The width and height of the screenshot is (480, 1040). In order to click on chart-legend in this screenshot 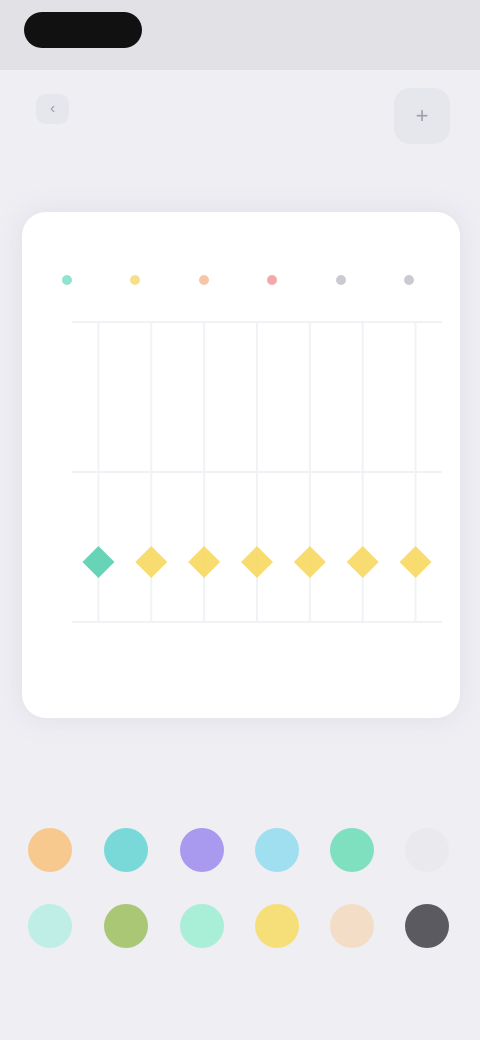, I will do `click(241, 280)`.